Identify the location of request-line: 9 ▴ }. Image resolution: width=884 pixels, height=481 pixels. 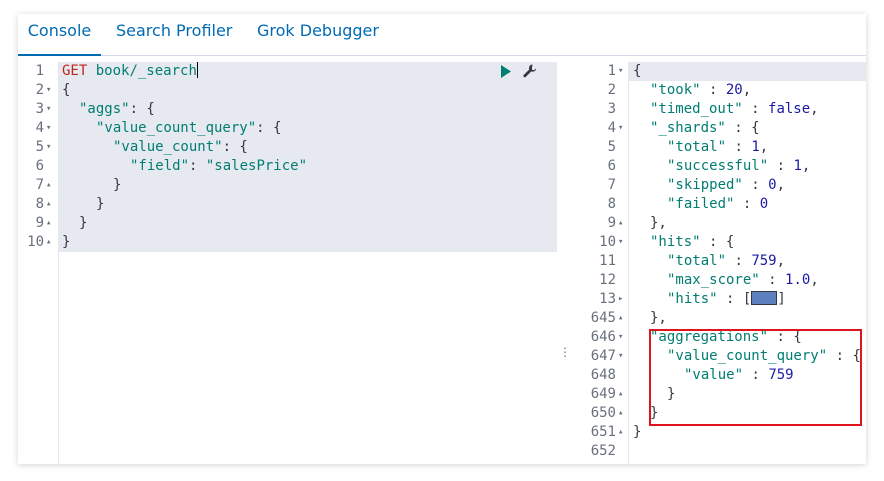
(287, 223).